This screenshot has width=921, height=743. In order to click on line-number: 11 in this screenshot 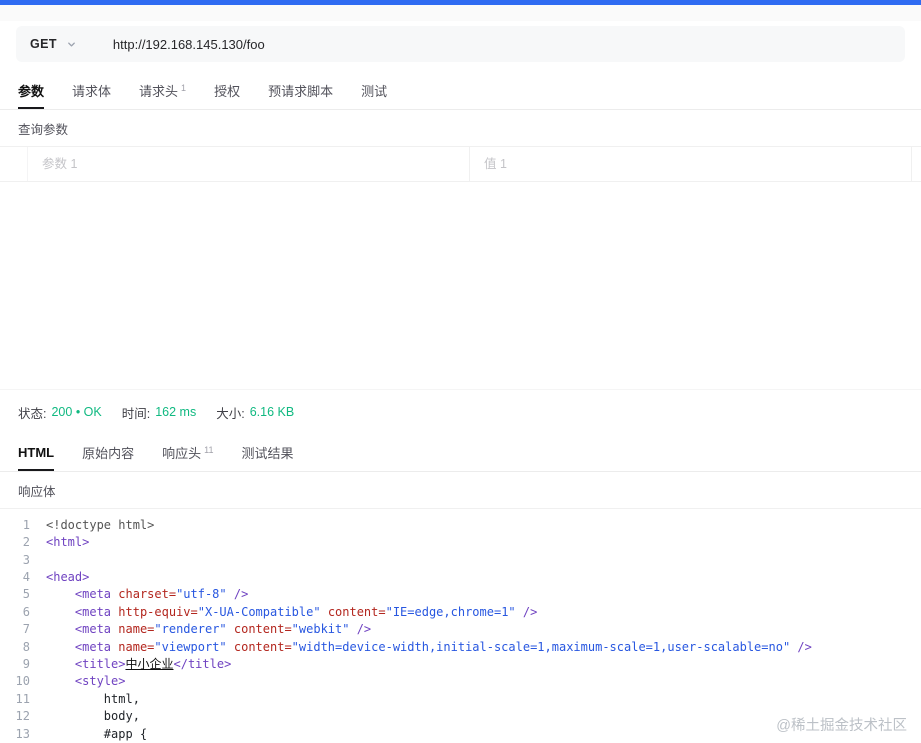, I will do `click(22, 698)`.